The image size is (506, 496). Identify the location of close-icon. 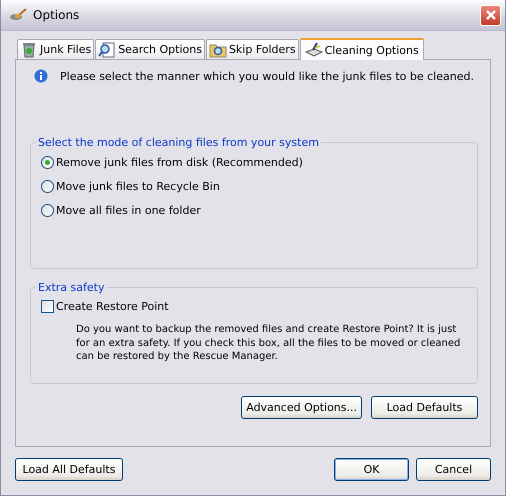
(490, 15).